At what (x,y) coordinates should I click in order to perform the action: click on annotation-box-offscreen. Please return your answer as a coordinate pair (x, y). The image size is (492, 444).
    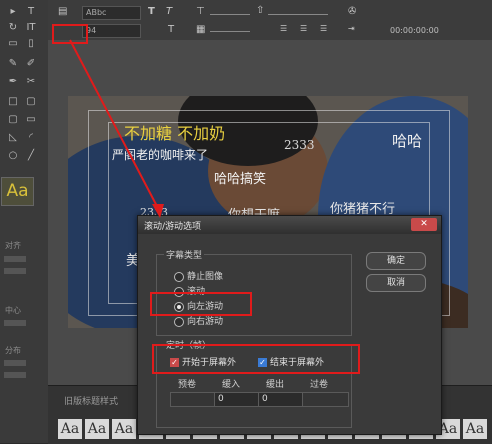
    Looking at the image, I should click on (256, 359).